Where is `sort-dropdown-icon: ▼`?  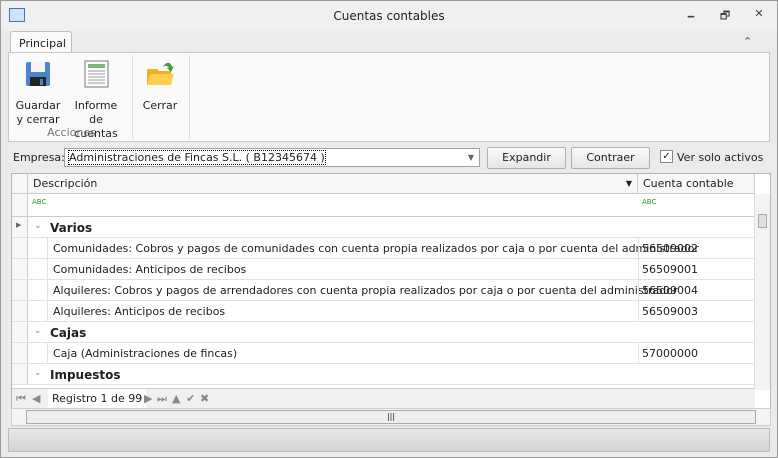 sort-dropdown-icon: ▼ is located at coordinates (629, 183).